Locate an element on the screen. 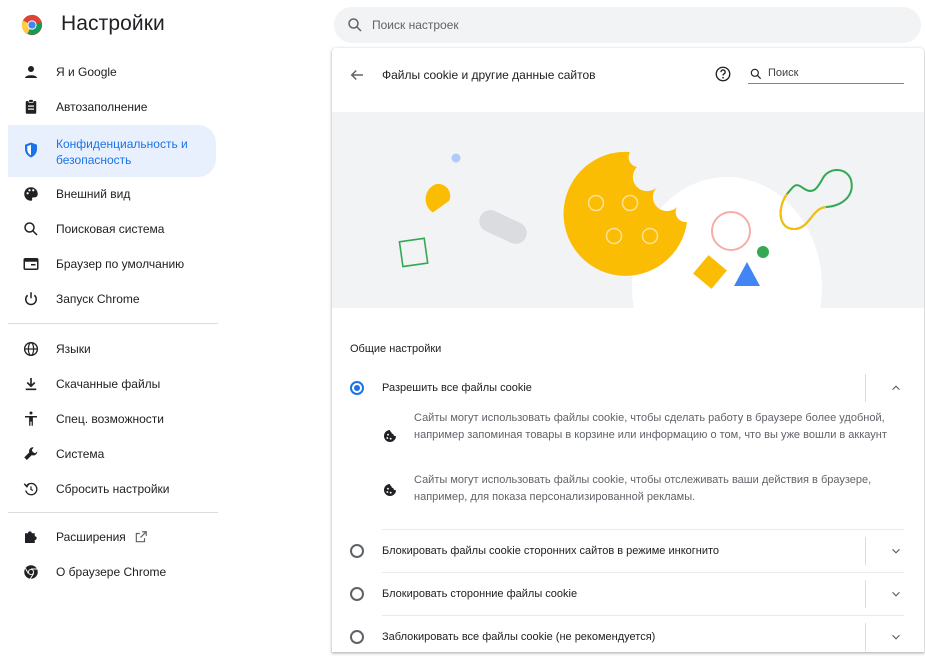  download-icon is located at coordinates (31, 384).